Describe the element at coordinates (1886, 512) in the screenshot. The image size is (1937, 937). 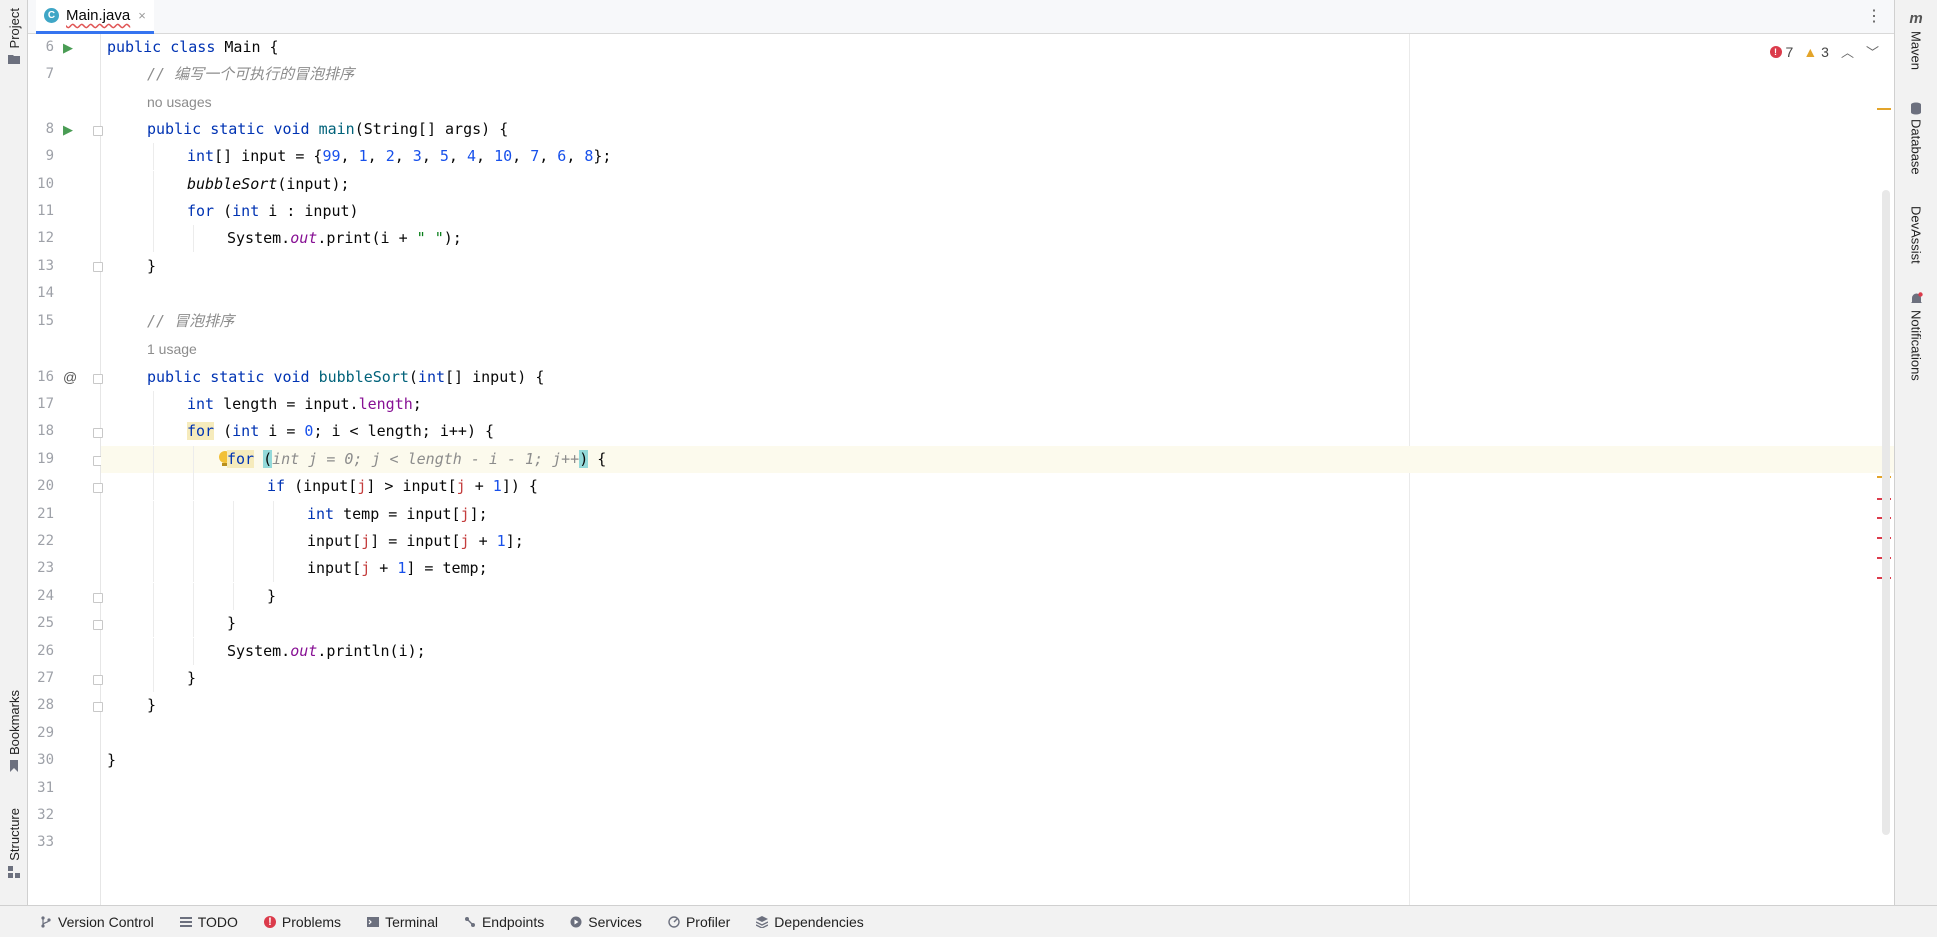
I see `vertical-scrollbar` at that location.